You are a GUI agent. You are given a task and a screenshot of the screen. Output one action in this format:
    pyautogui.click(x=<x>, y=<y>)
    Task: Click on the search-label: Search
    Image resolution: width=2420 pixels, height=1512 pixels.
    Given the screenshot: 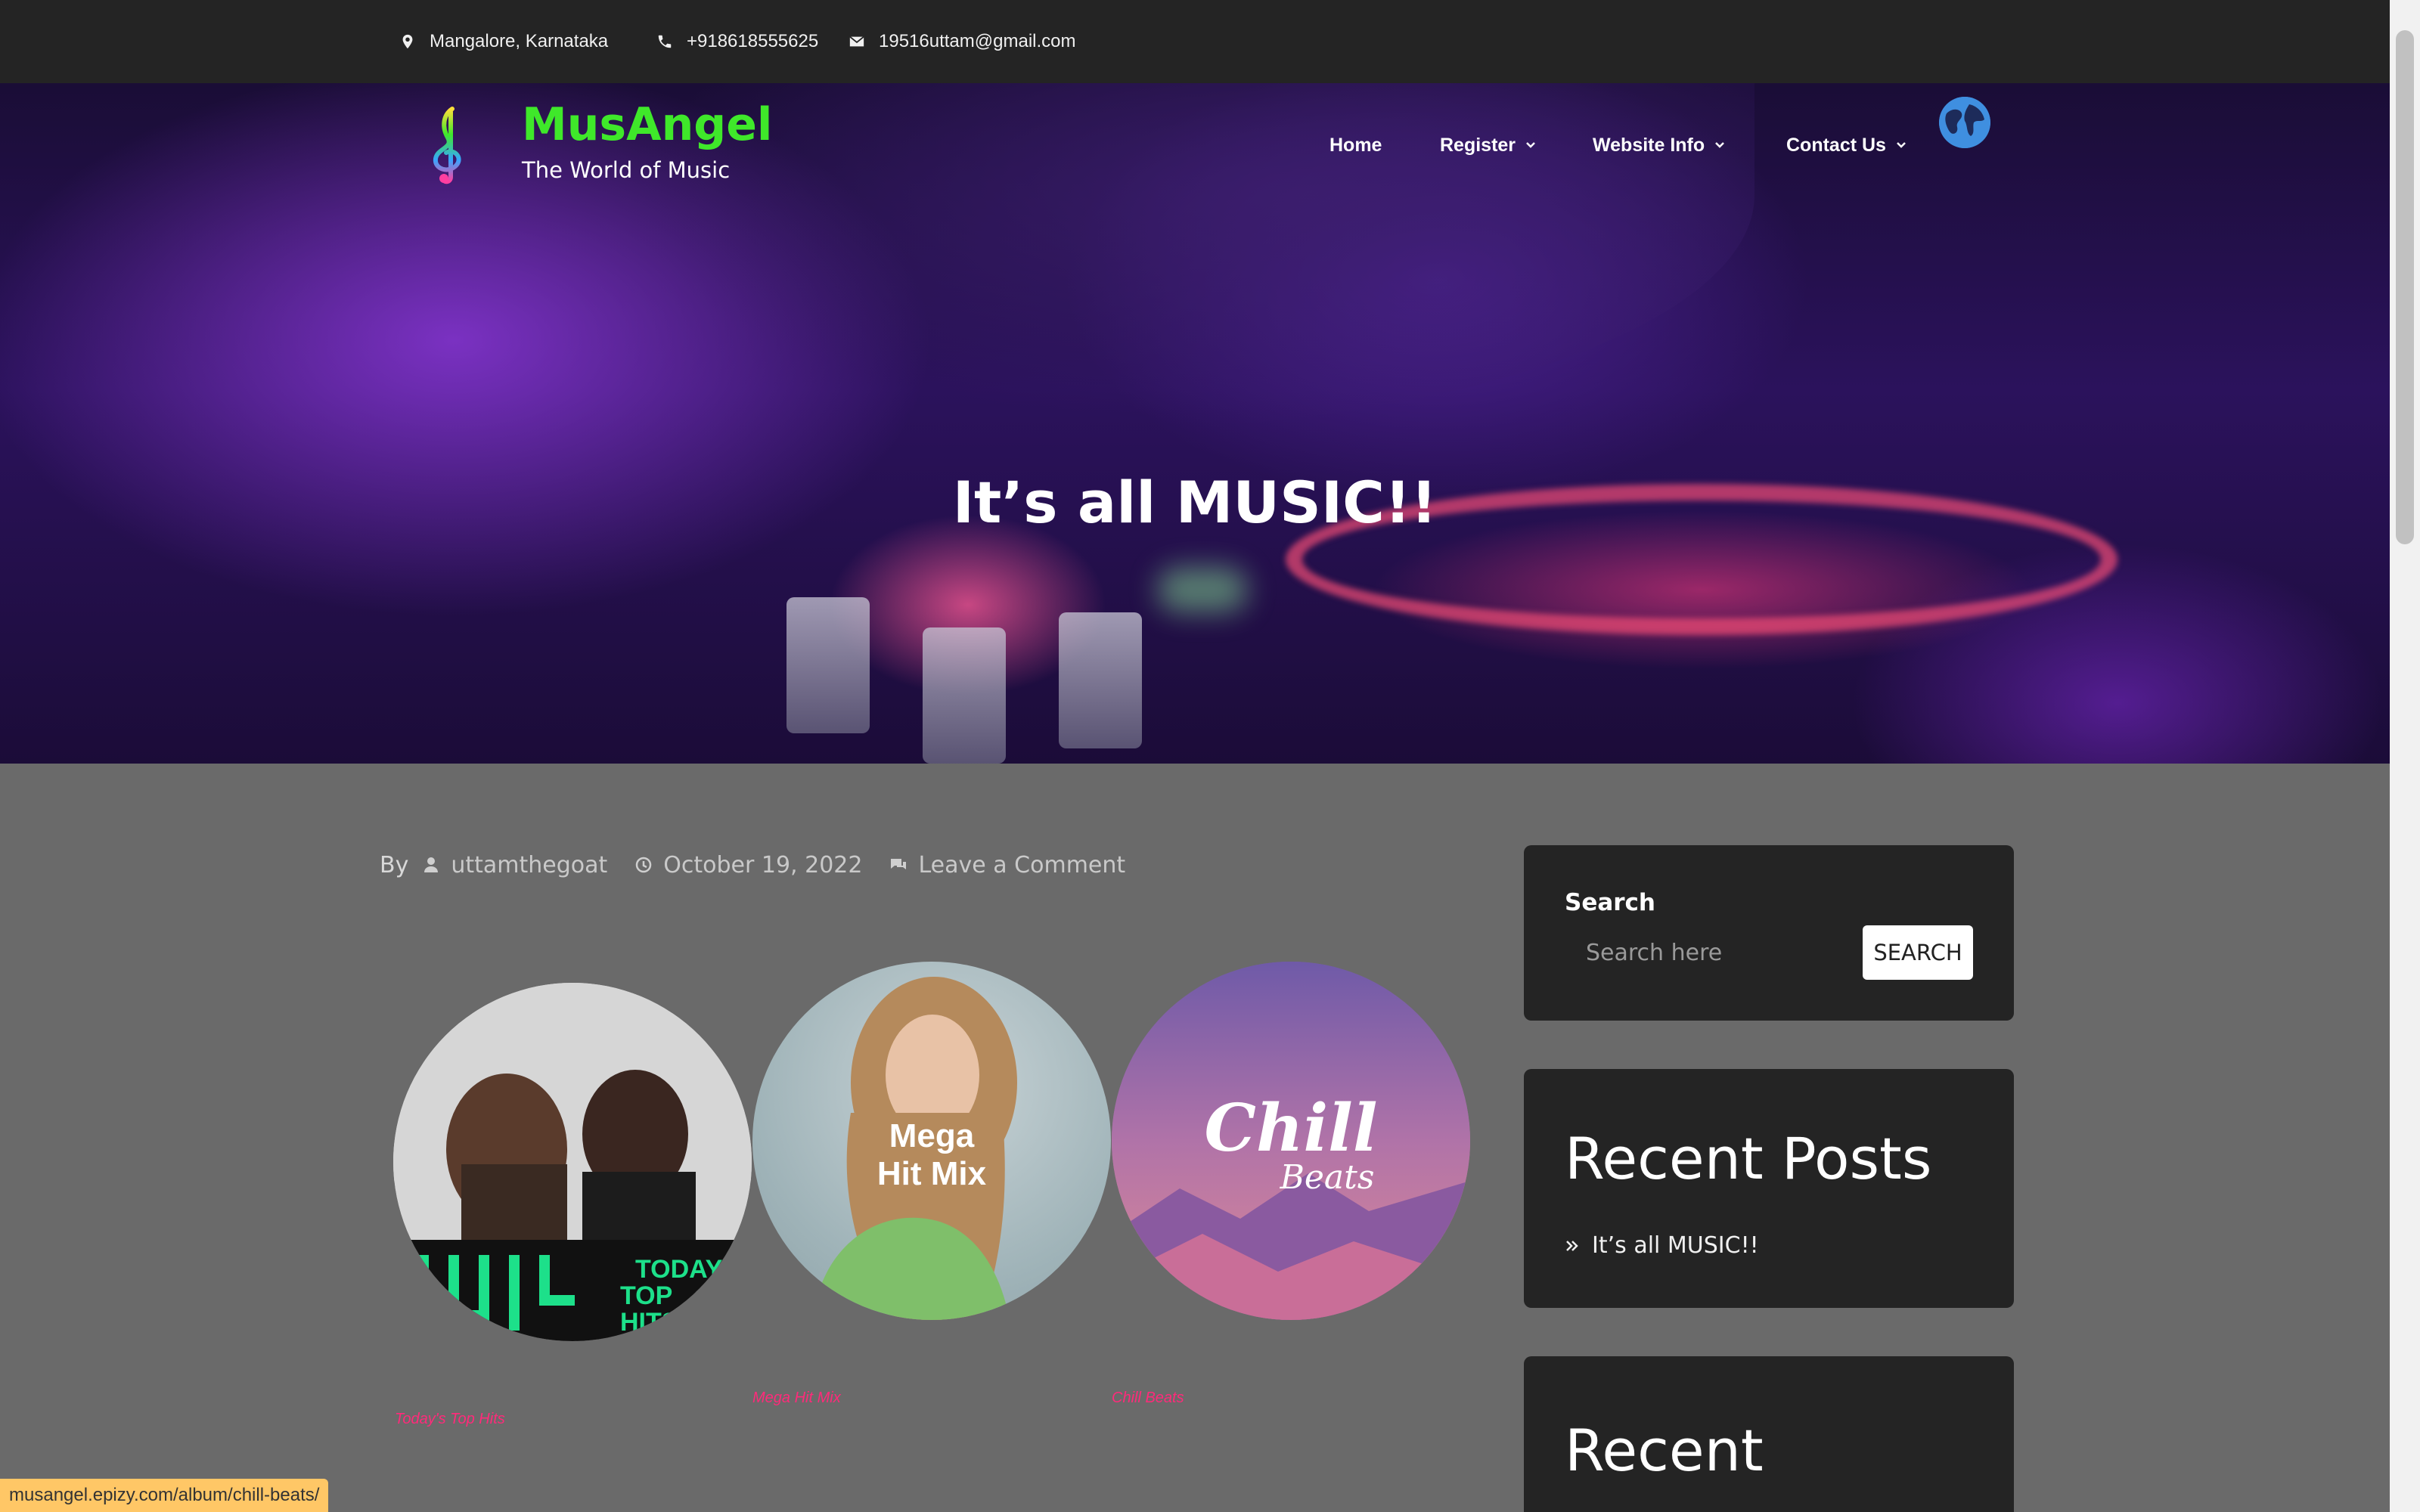 What is the action you would take?
    pyautogui.click(x=1610, y=902)
    